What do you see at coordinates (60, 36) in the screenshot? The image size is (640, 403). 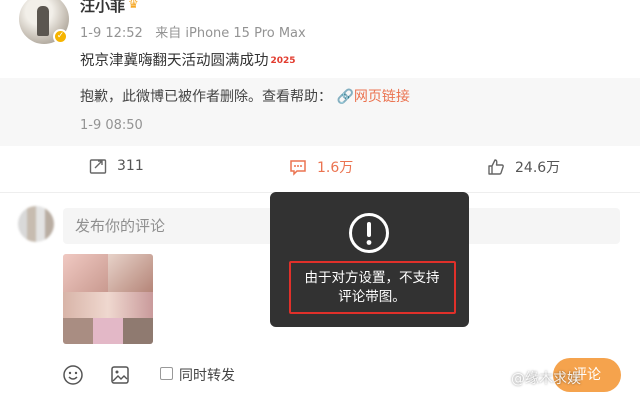 I see `verified-badge-icon: ✓` at bounding box center [60, 36].